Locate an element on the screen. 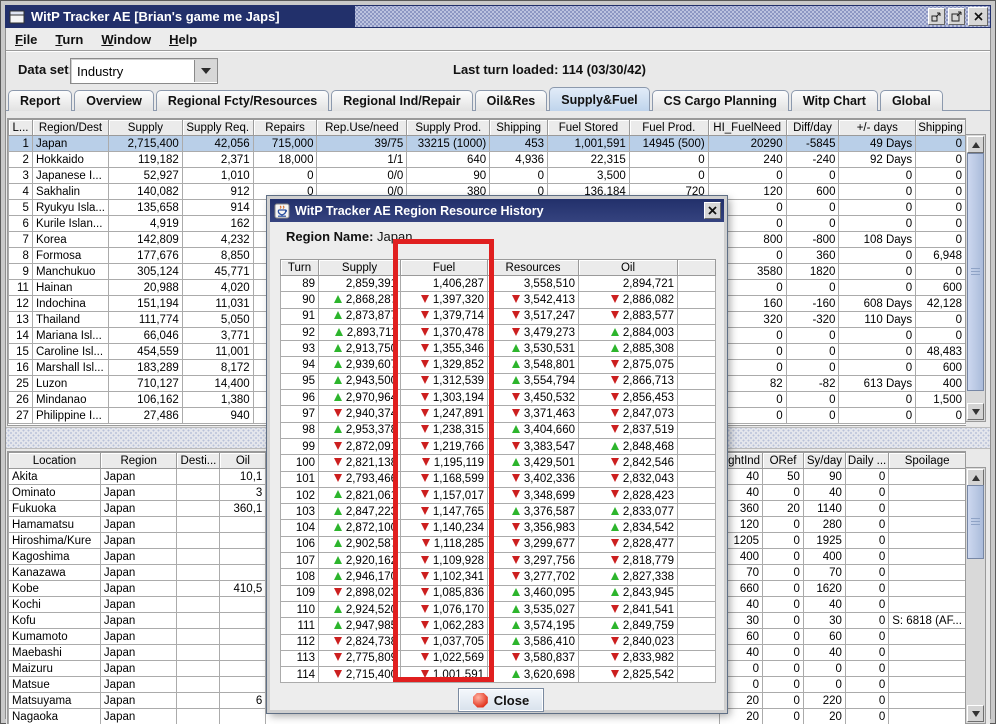 The height and width of the screenshot is (724, 996). table-row: 113 2,775,809 1,022,569 3,580,837 2,833,982 is located at coordinates (498, 658).